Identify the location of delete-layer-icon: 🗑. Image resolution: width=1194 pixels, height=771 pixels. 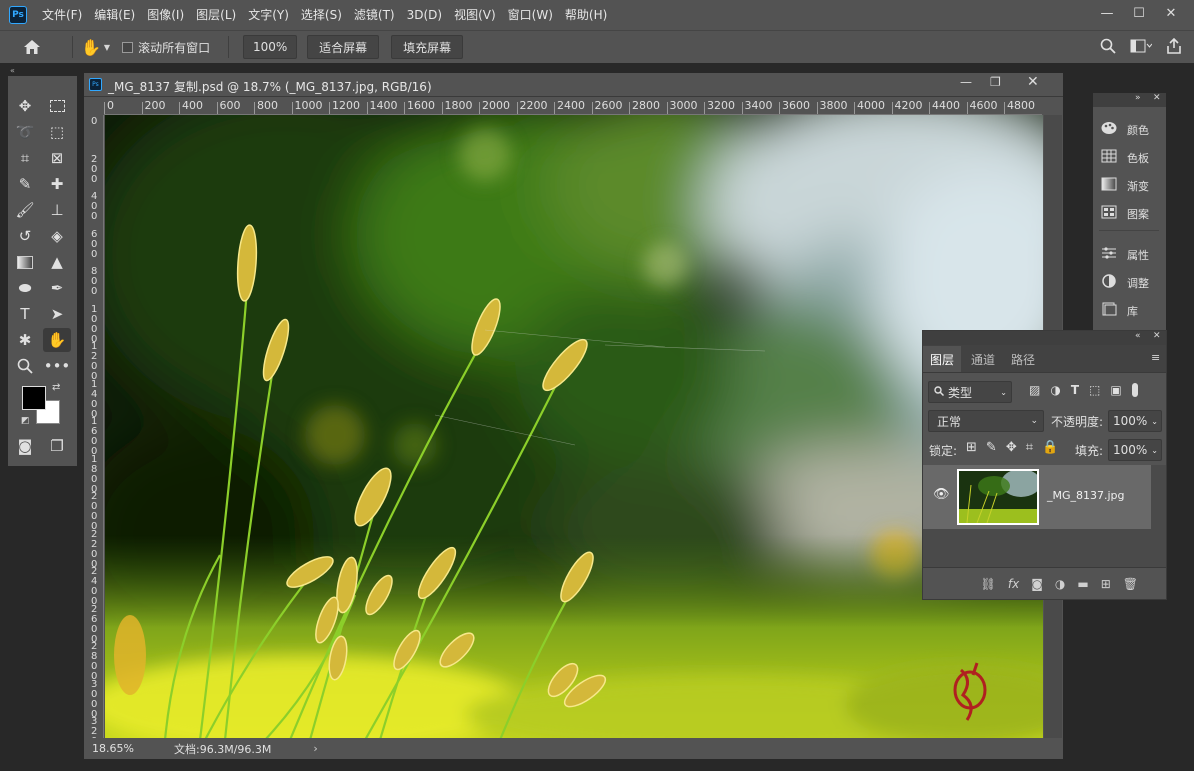
(1130, 584).